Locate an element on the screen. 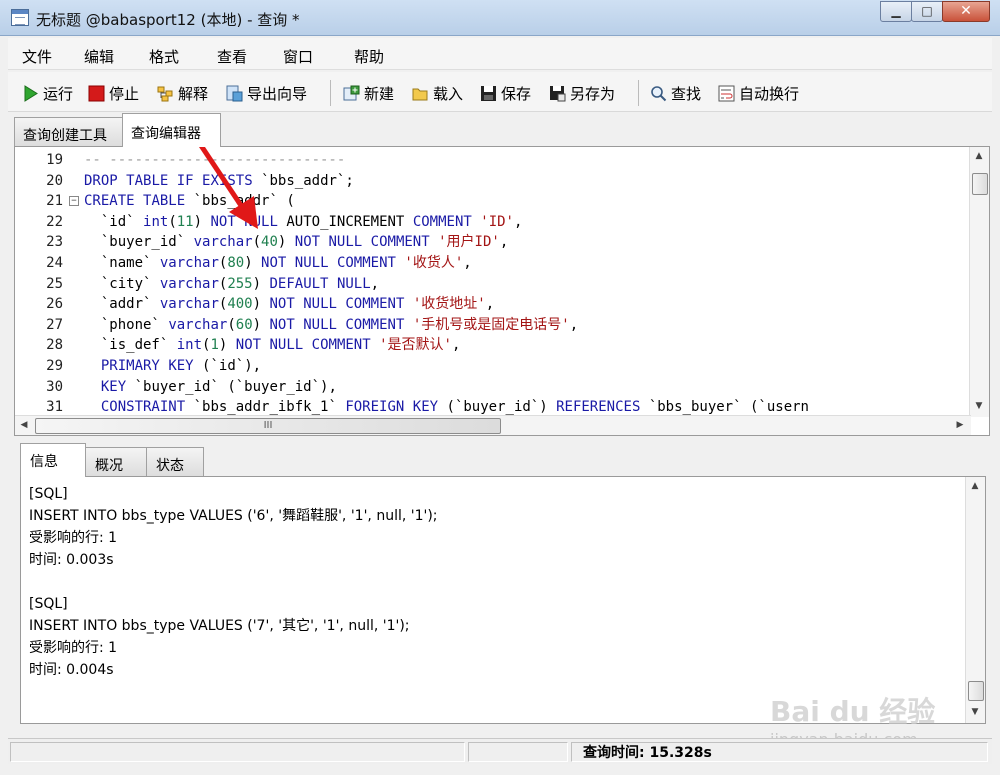 This screenshot has height=775, width=1000. scroll-right-icon: ▶ is located at coordinates (960, 425).